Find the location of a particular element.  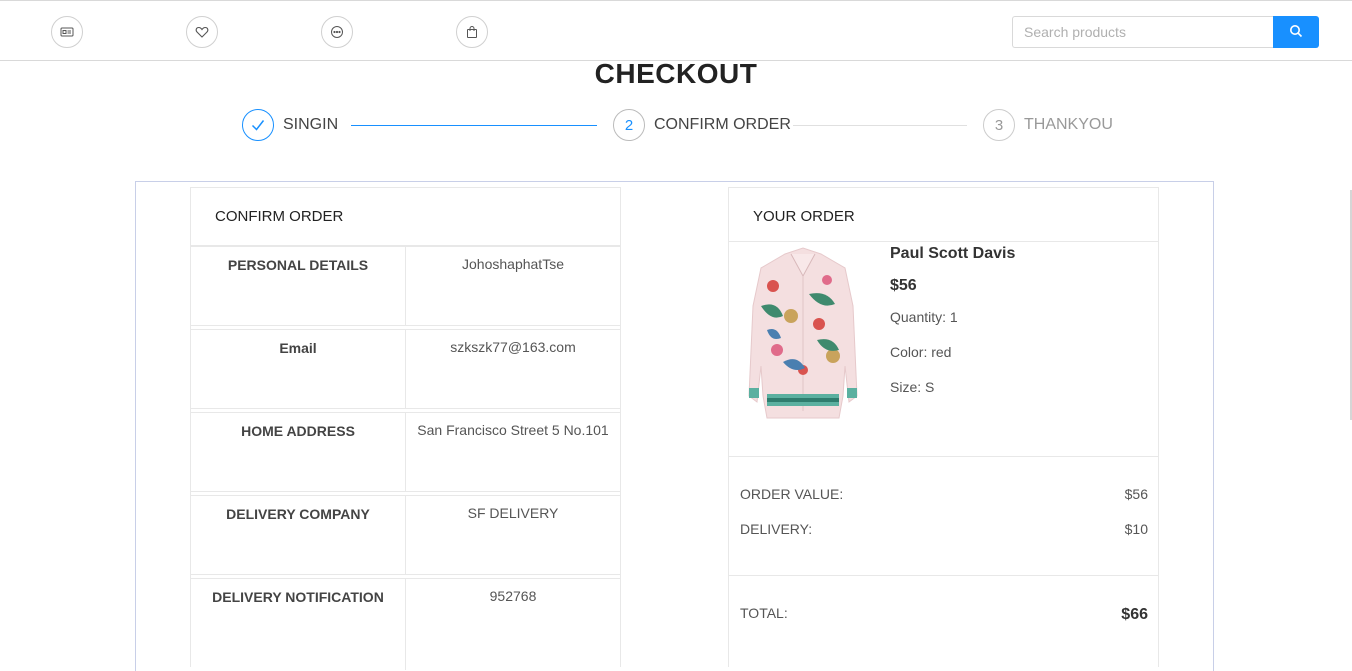

step-signin: SINGIN is located at coordinates (290, 125).